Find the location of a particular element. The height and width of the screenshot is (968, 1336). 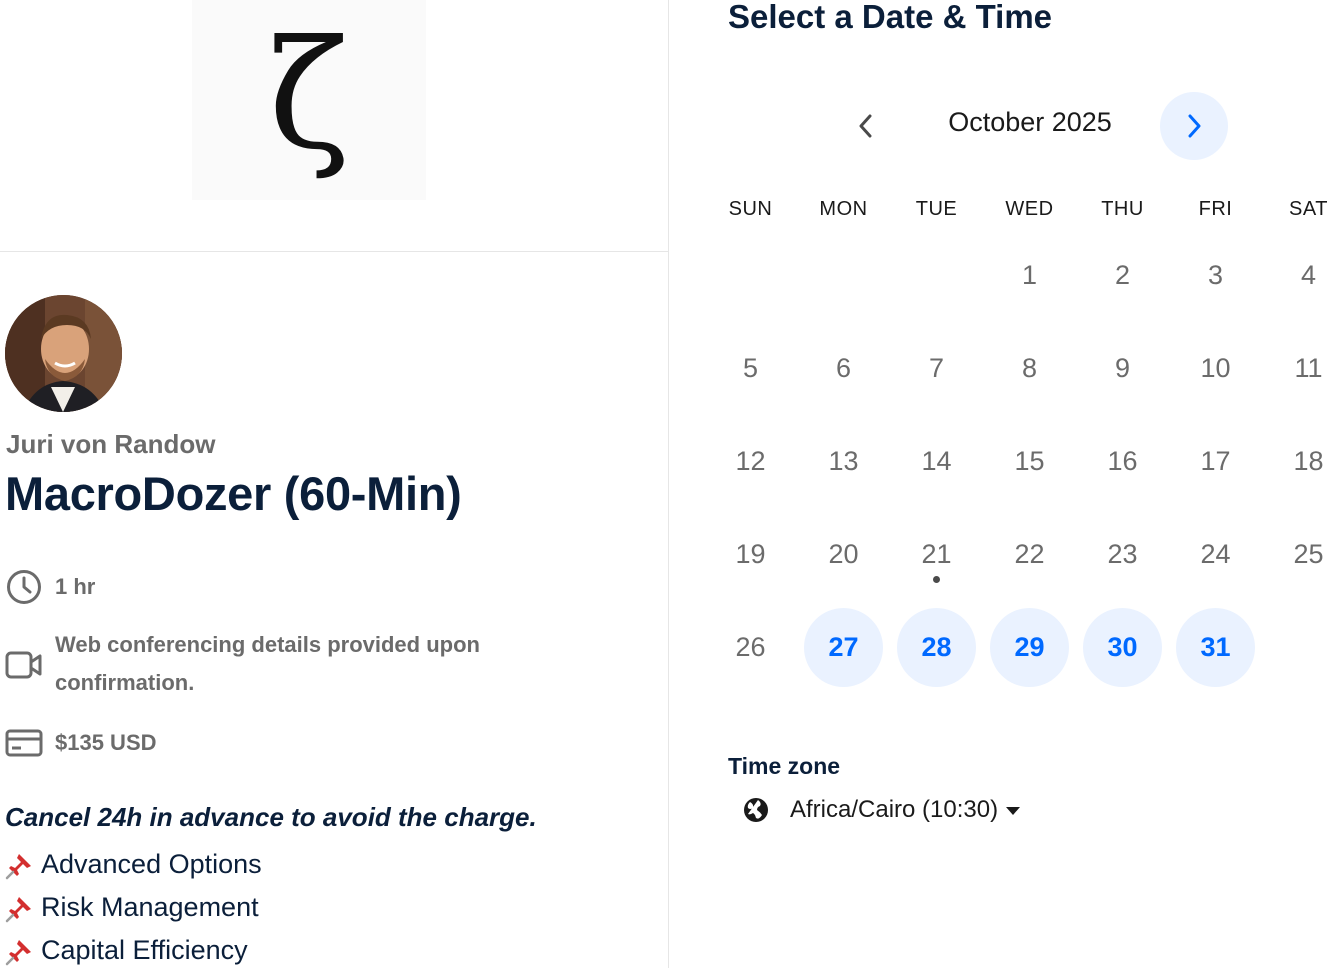

calendar-day-number: 26 is located at coordinates (750, 647).